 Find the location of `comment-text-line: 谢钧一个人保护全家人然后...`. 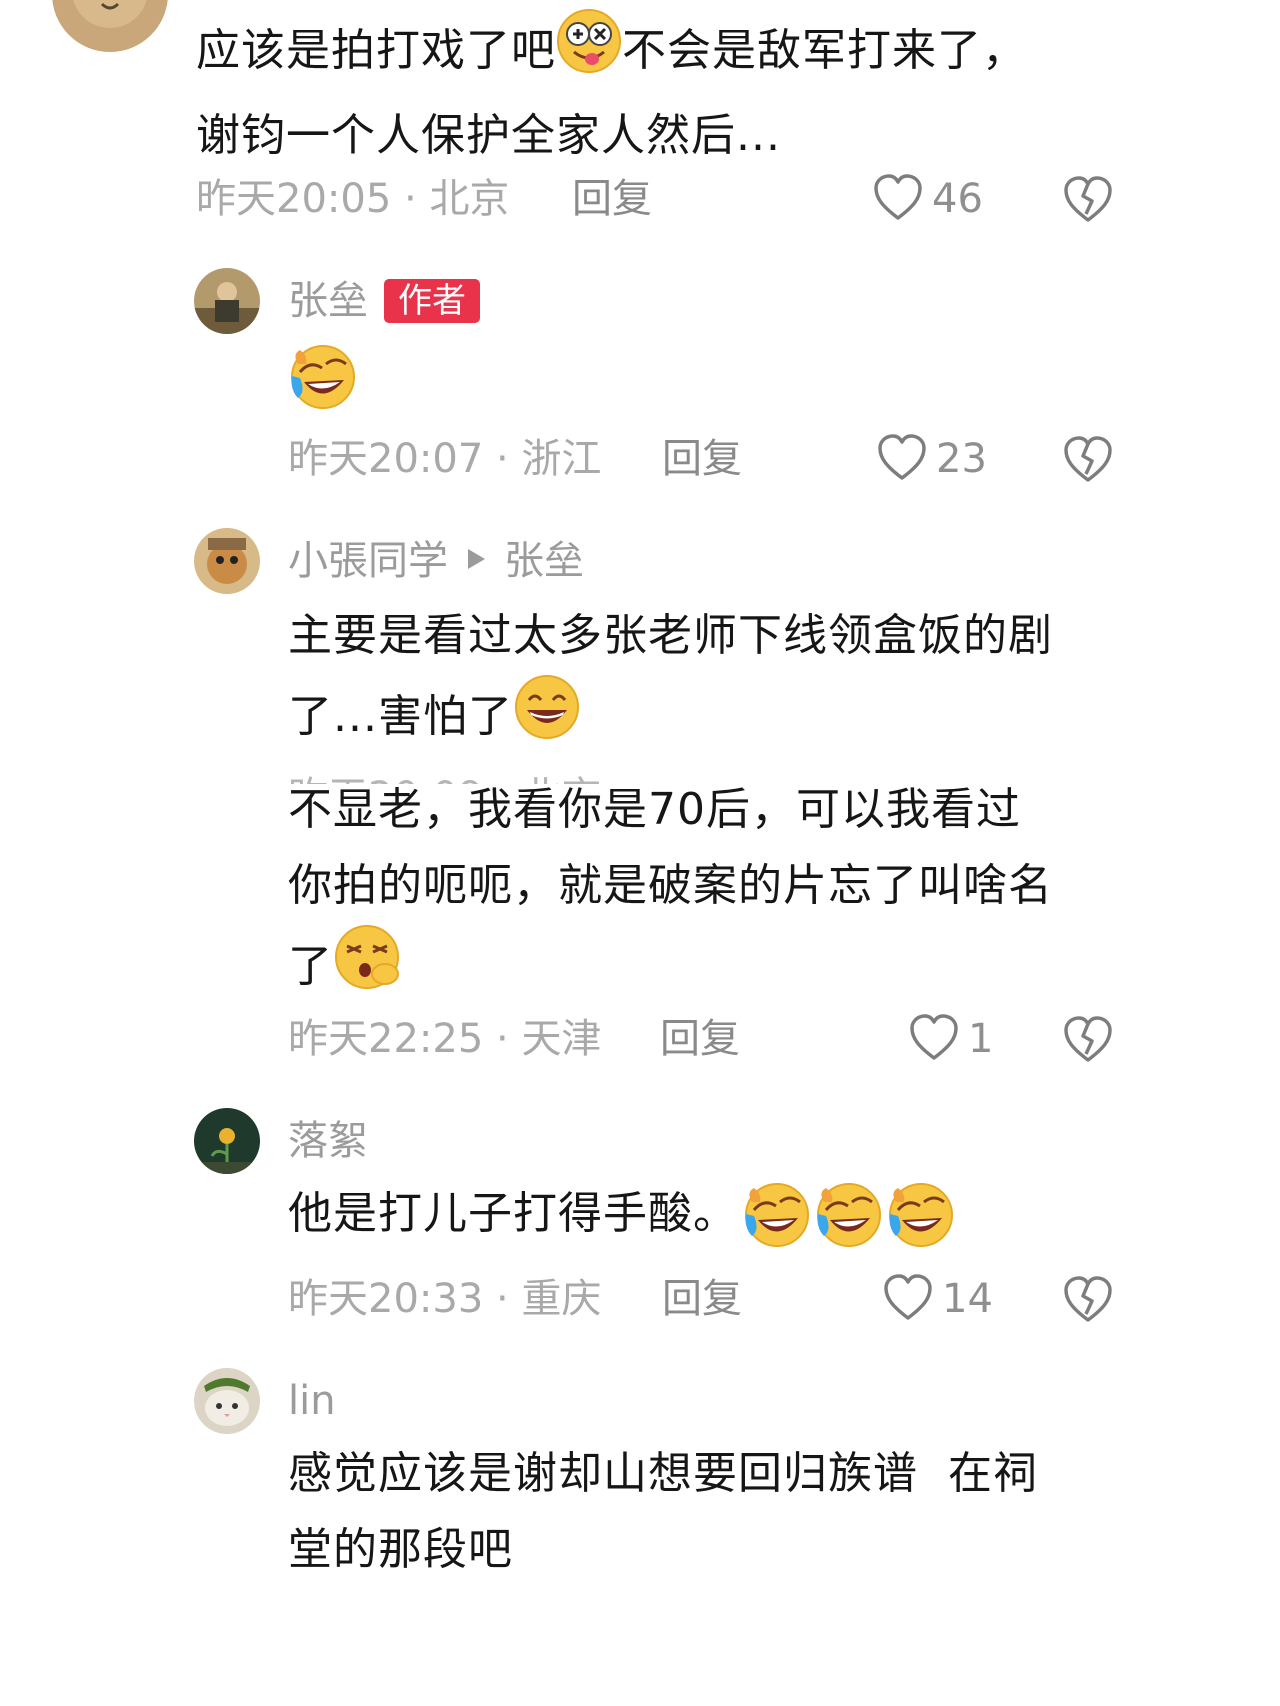

comment-text-line: 谢钧一个人保护全家人然后... is located at coordinates (488, 135).